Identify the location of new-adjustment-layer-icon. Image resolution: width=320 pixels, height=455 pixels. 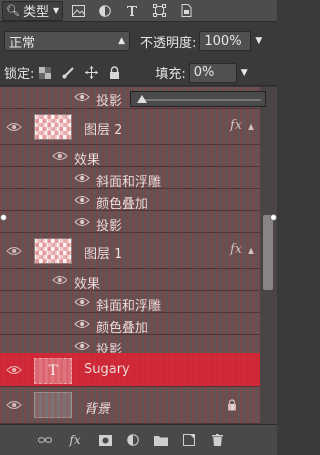
(133, 440).